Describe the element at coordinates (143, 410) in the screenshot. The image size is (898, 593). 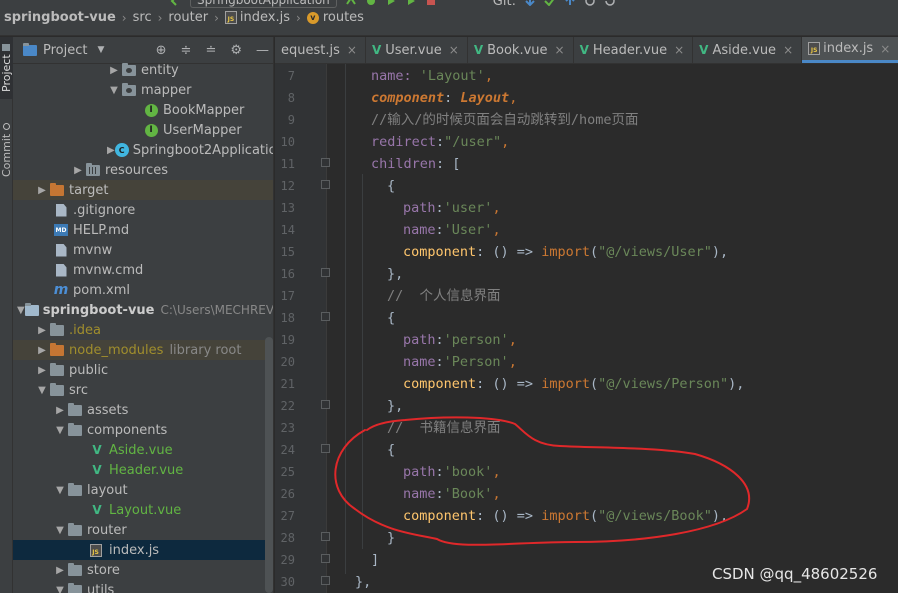
I see `tree-item-assets: ▶ assets` at that location.